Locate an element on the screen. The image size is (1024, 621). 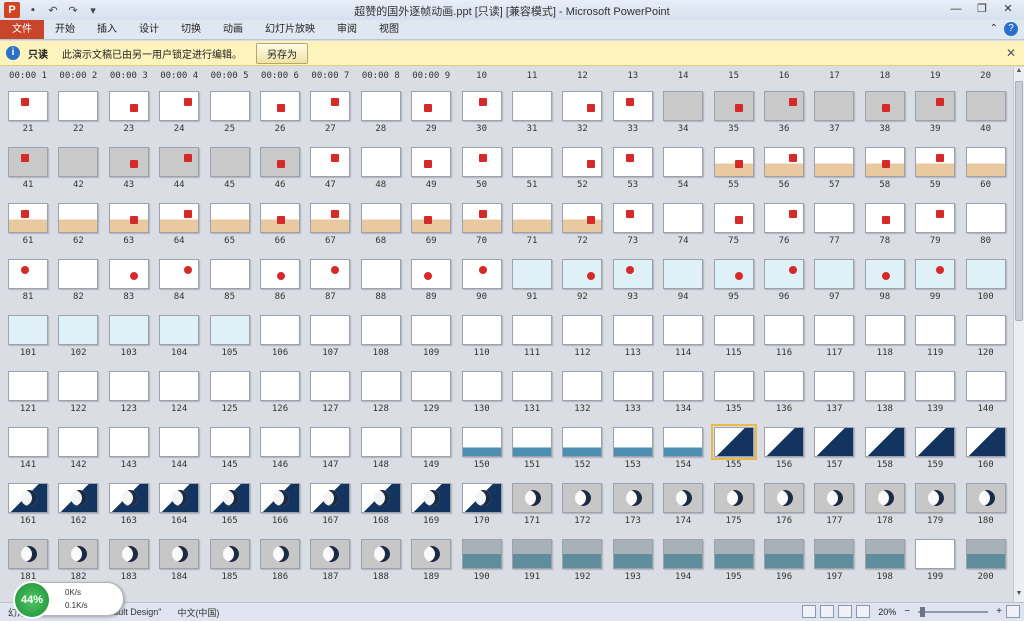
network-monitor: 44% 0K/s 0.1K/s is located at coordinates (68, 600).